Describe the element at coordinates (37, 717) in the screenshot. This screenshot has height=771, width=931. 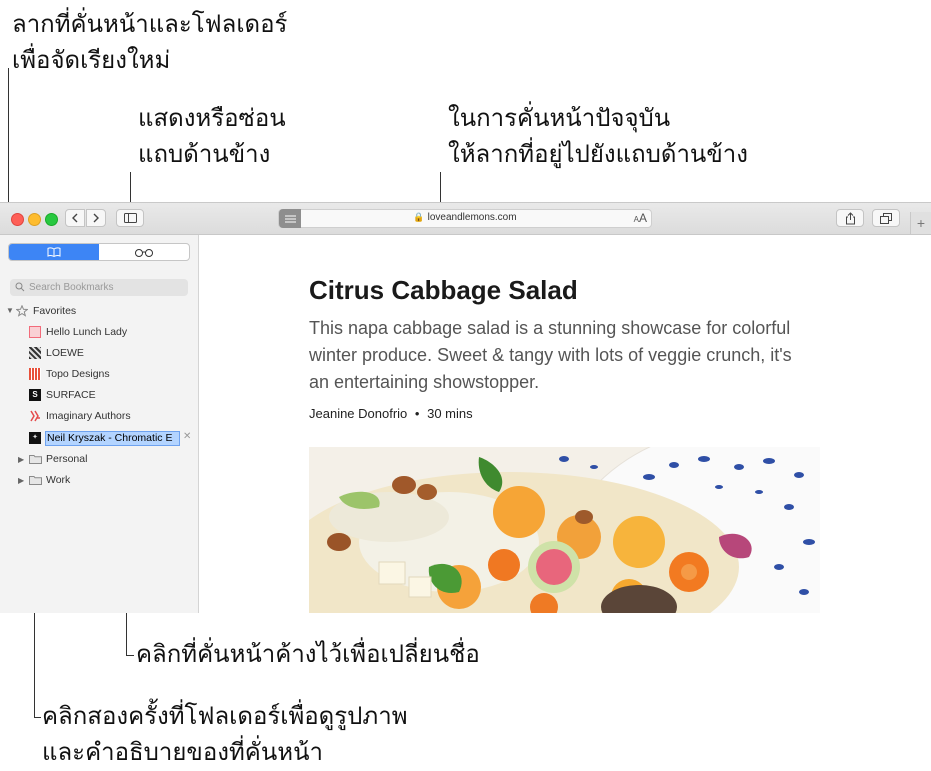
I see `leader-line-folder-tick` at that location.